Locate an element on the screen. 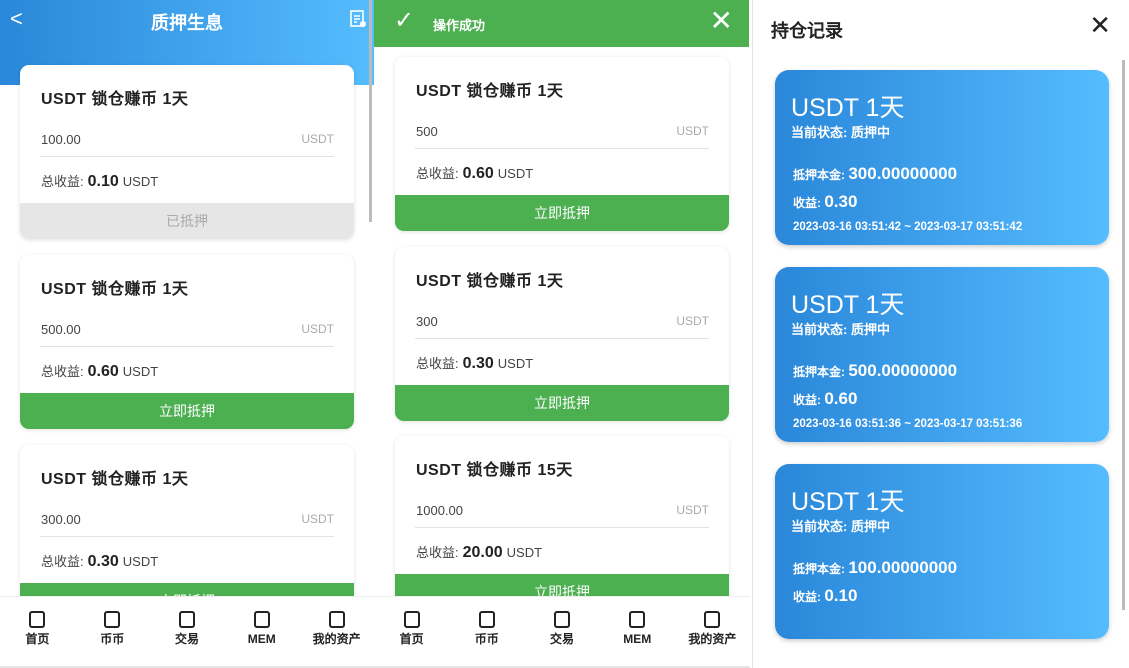 Image resolution: width=1129 pixels, height=668 pixels. income-value: 0.30 is located at coordinates (478, 363).